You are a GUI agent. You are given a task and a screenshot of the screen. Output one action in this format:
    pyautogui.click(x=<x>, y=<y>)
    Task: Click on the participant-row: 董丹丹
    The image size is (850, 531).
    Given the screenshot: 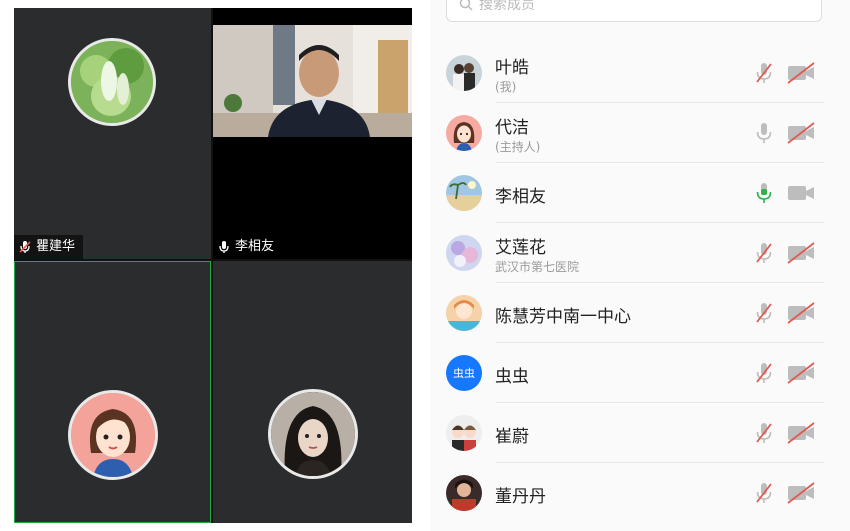 What is the action you would take?
    pyautogui.click(x=635, y=493)
    